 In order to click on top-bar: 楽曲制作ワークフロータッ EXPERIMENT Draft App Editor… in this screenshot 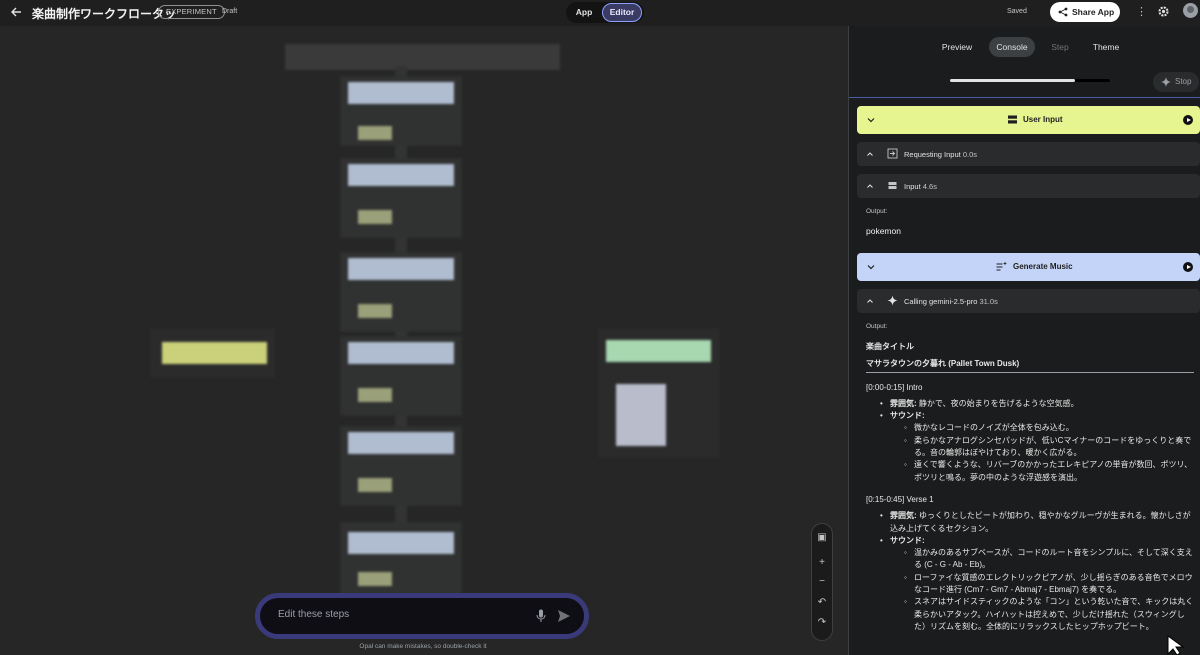, I will do `click(600, 13)`.